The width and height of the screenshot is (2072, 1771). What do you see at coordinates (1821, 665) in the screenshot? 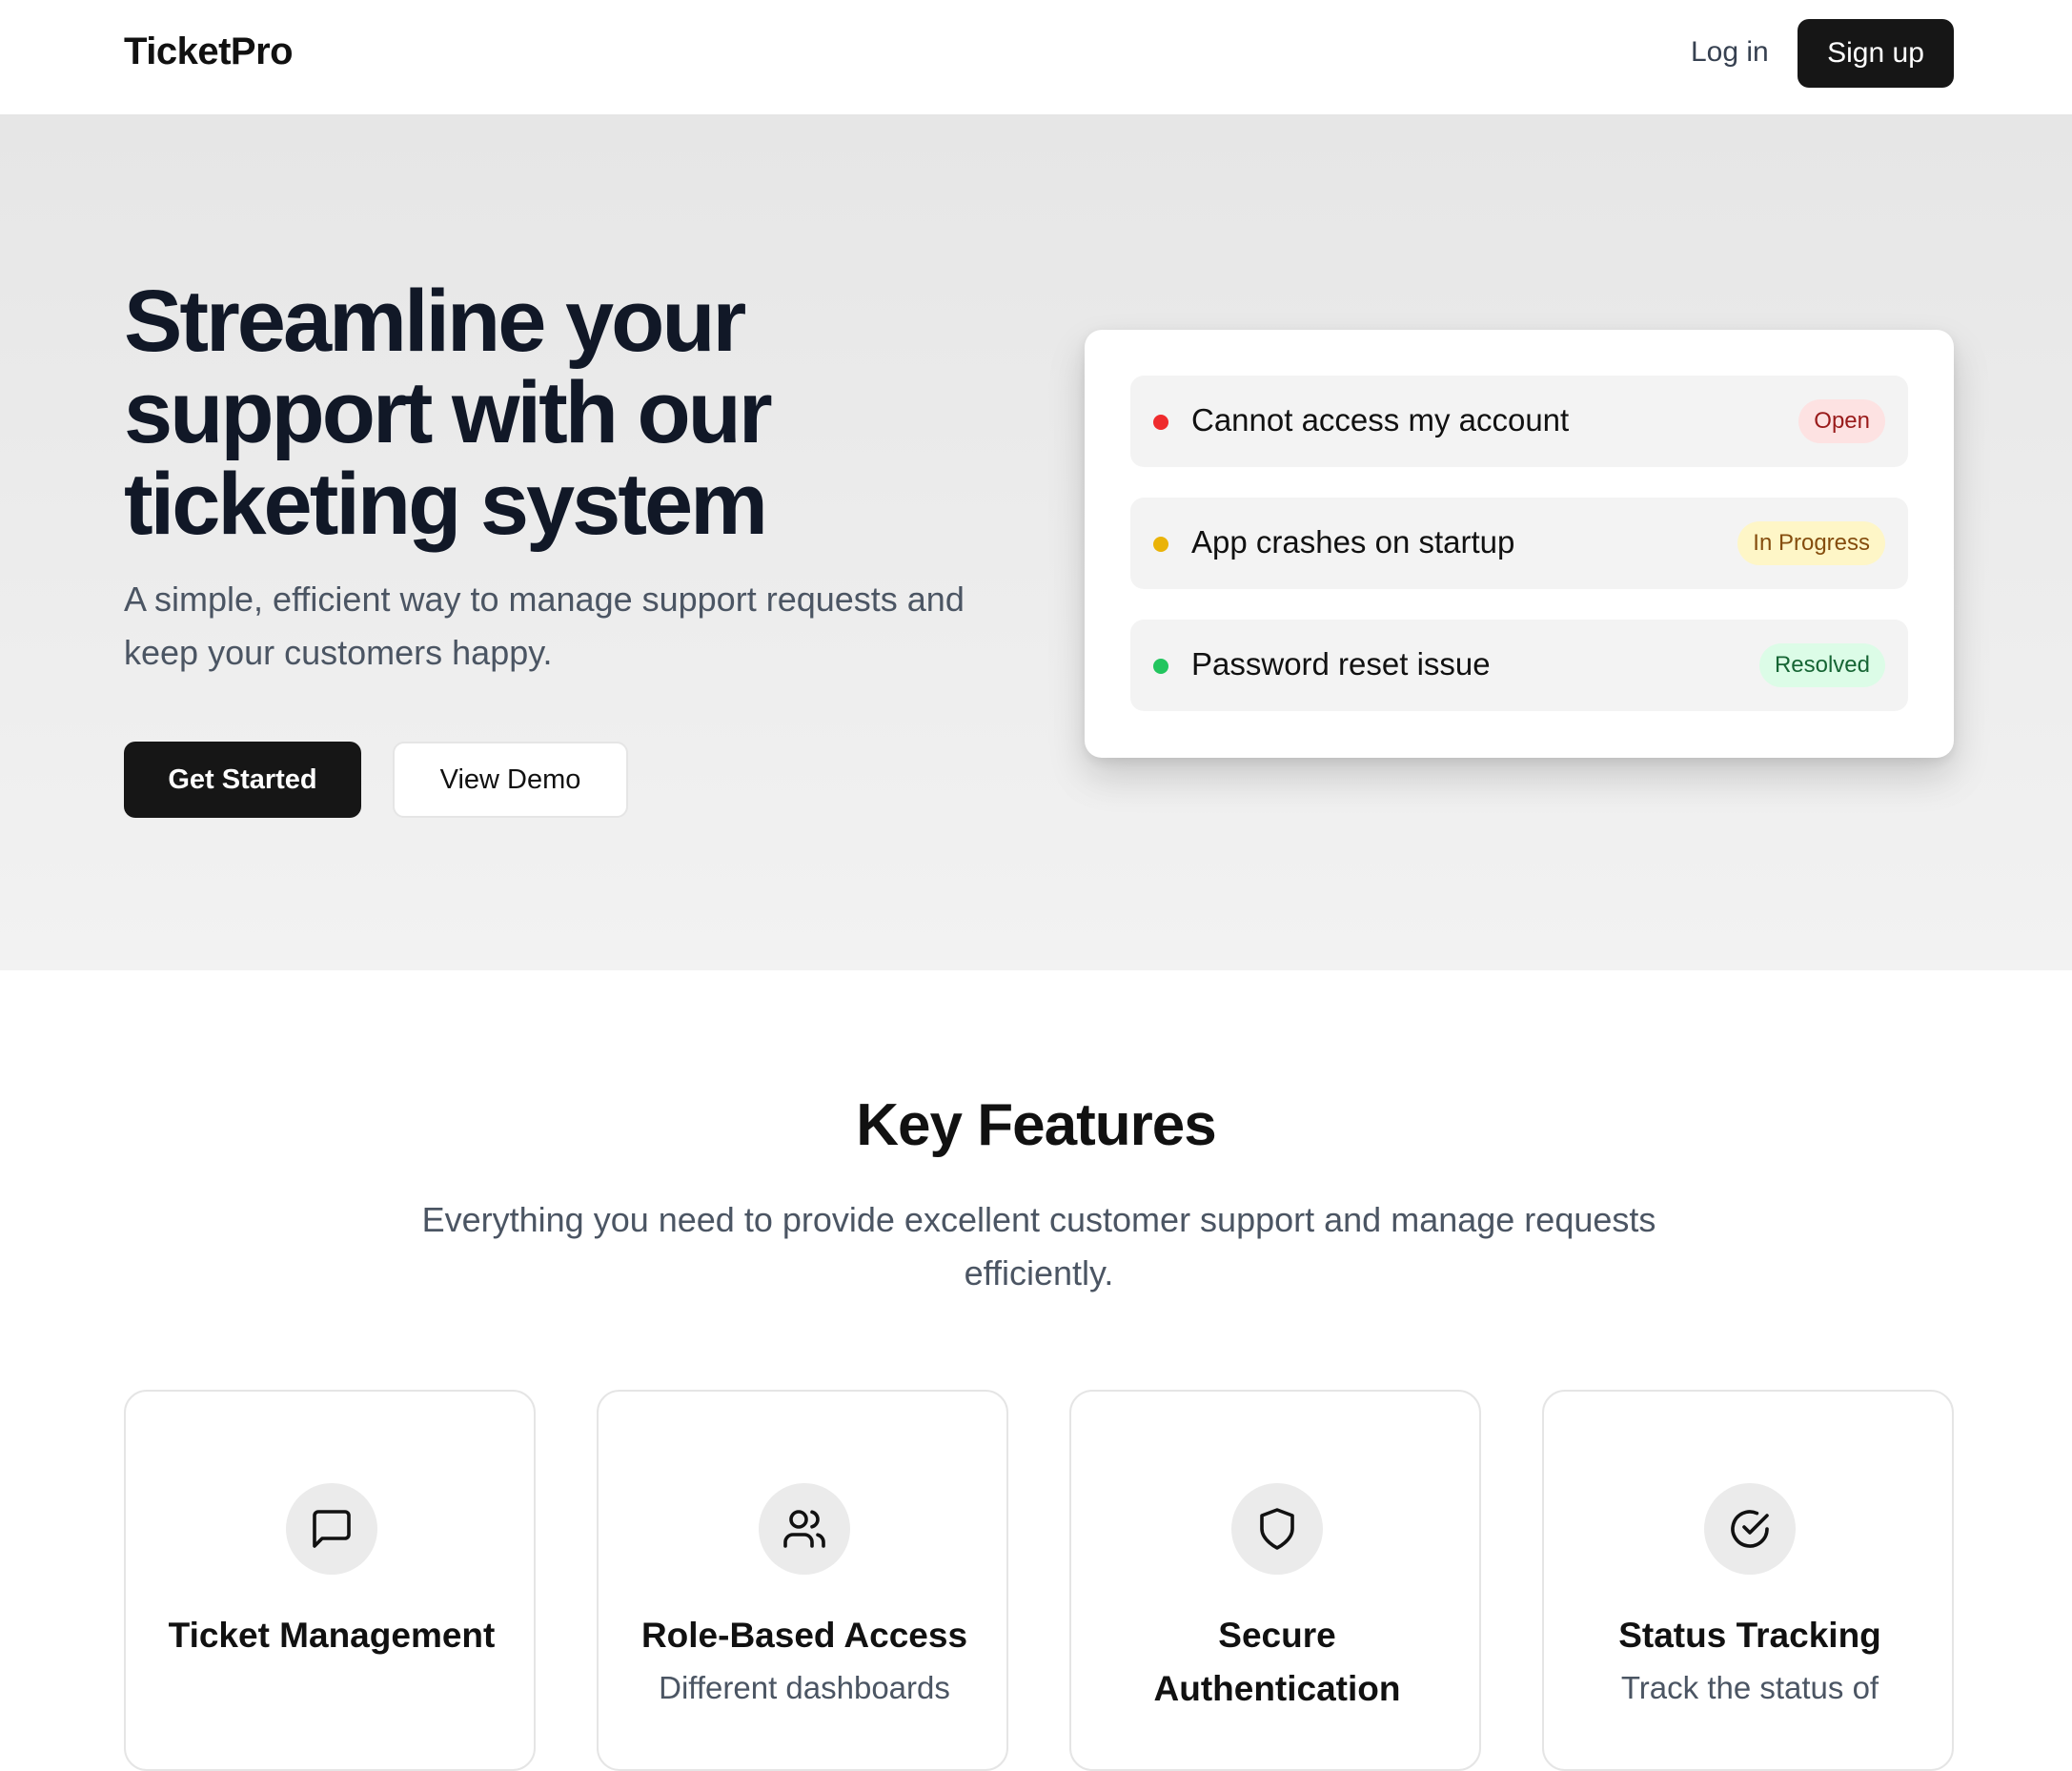
I see `status-badge: Resolved` at bounding box center [1821, 665].